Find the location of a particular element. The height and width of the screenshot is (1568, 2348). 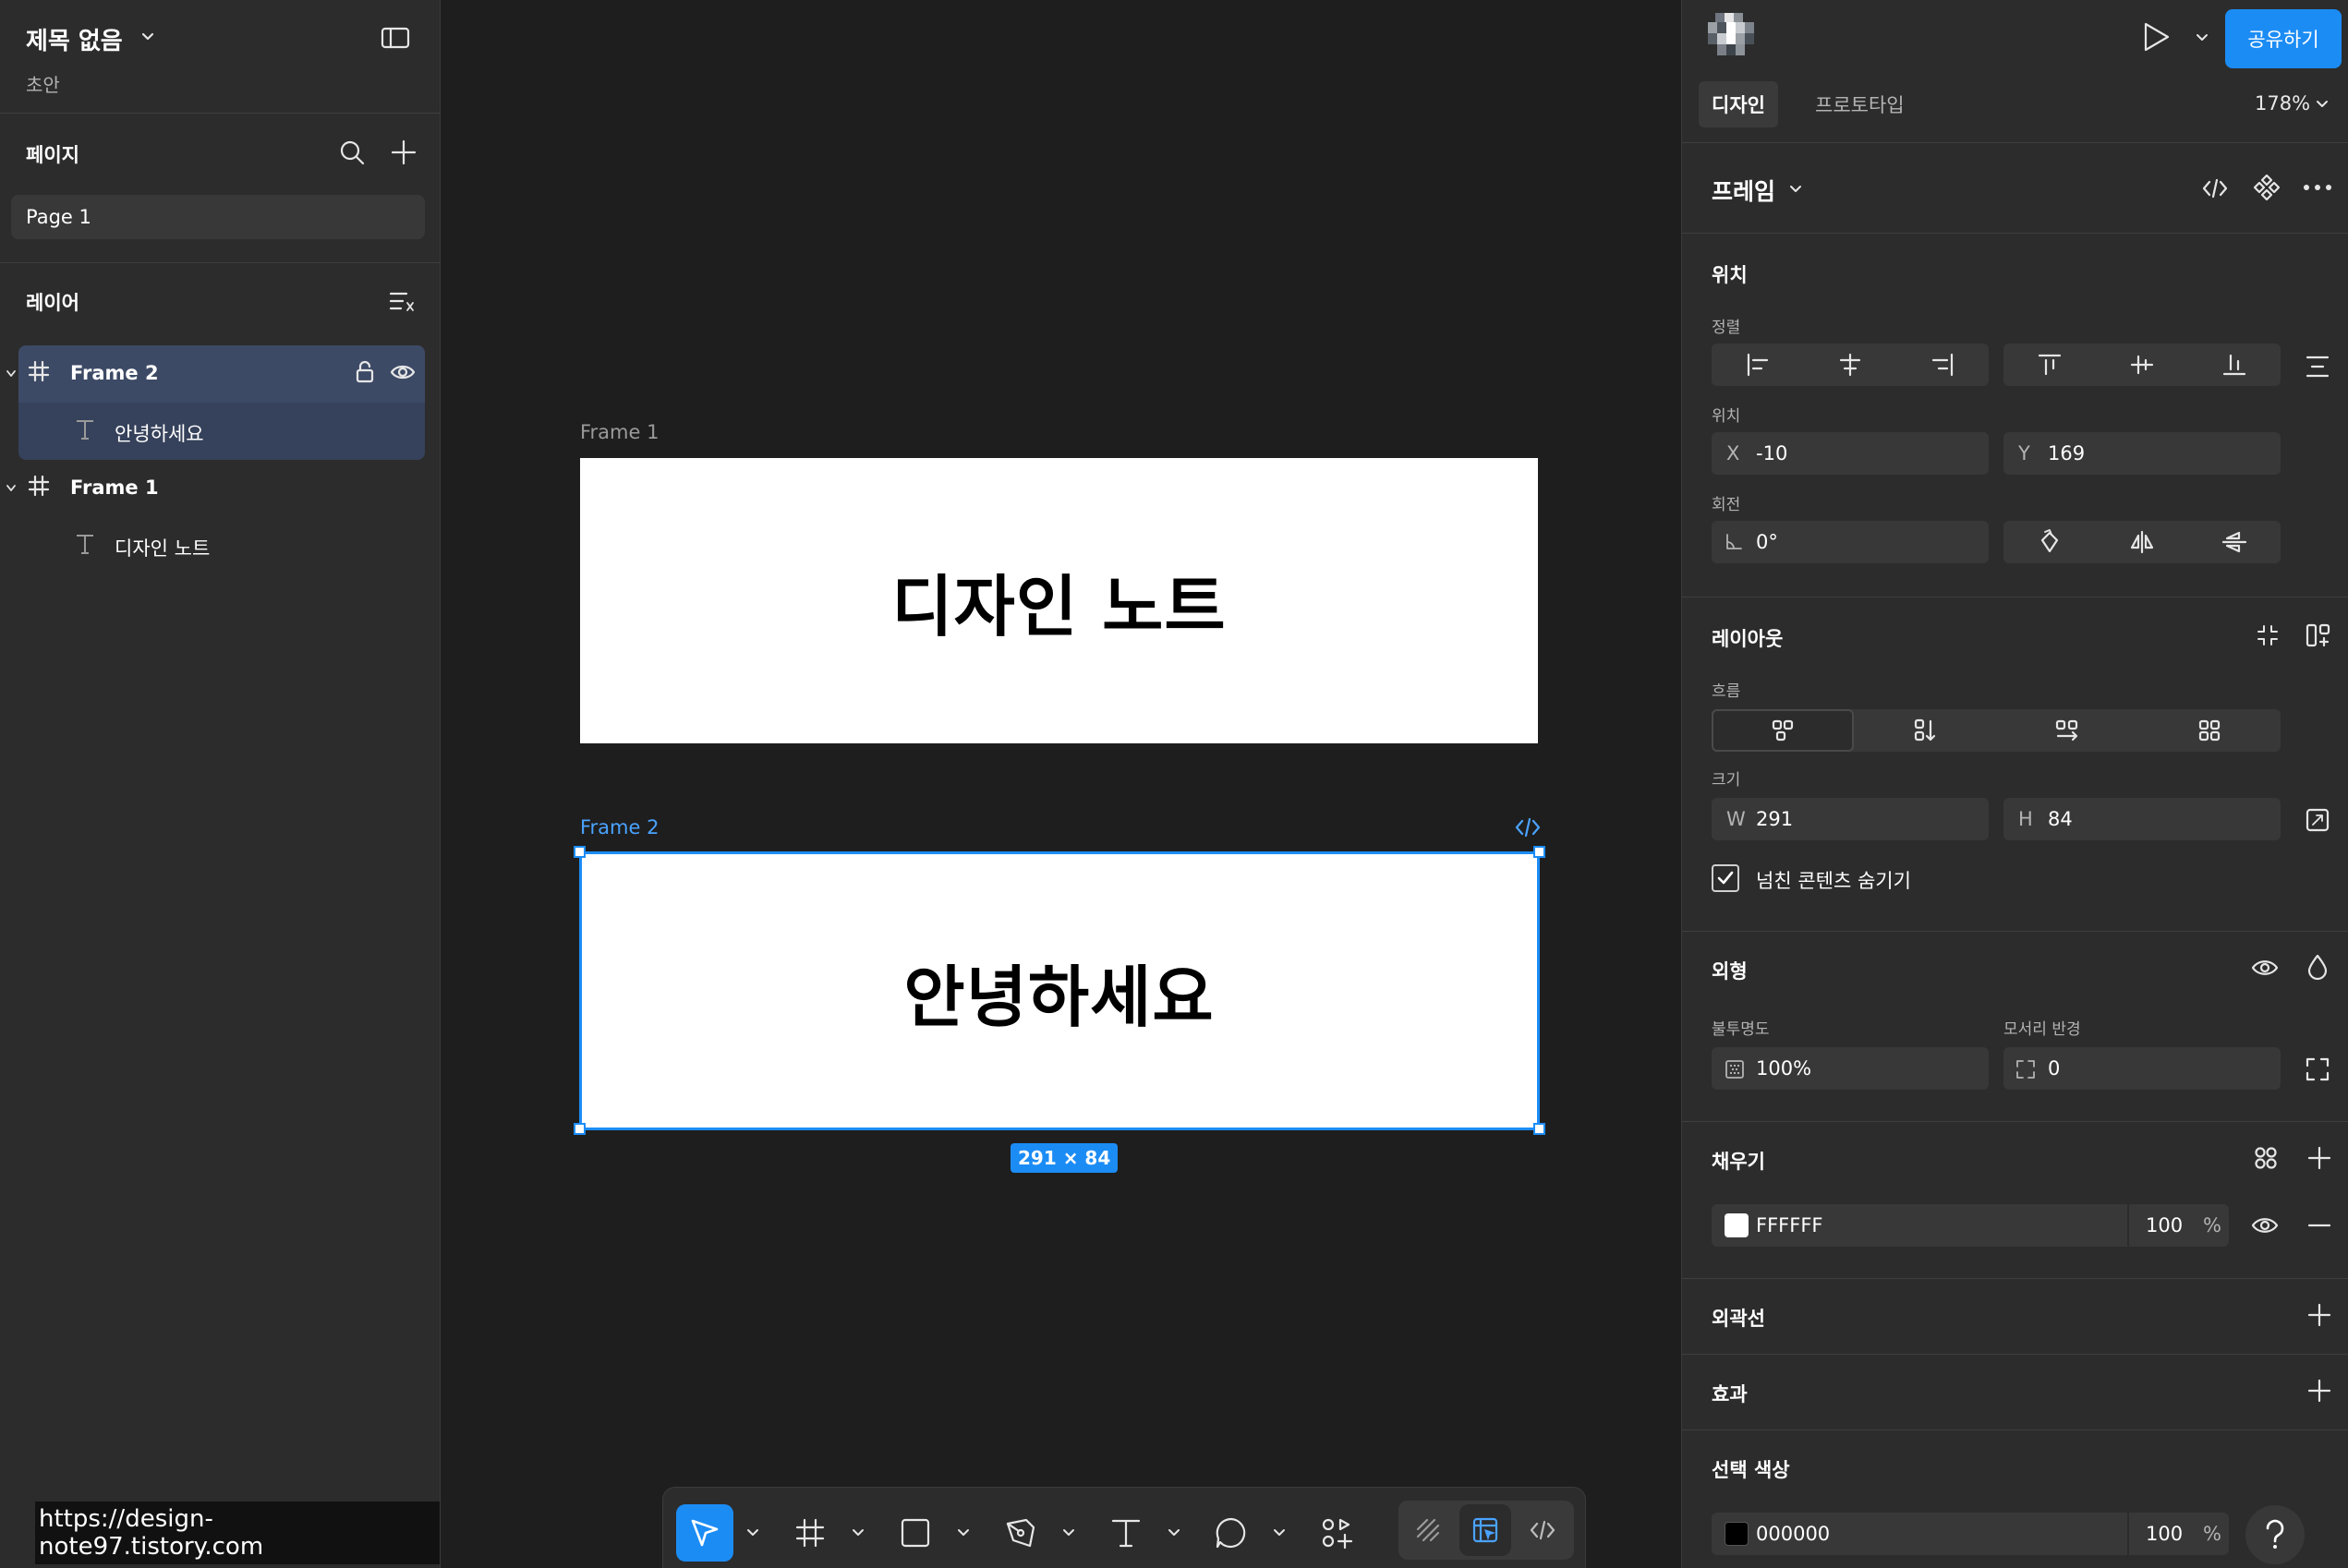

h-key: H is located at coordinates (2025, 819).